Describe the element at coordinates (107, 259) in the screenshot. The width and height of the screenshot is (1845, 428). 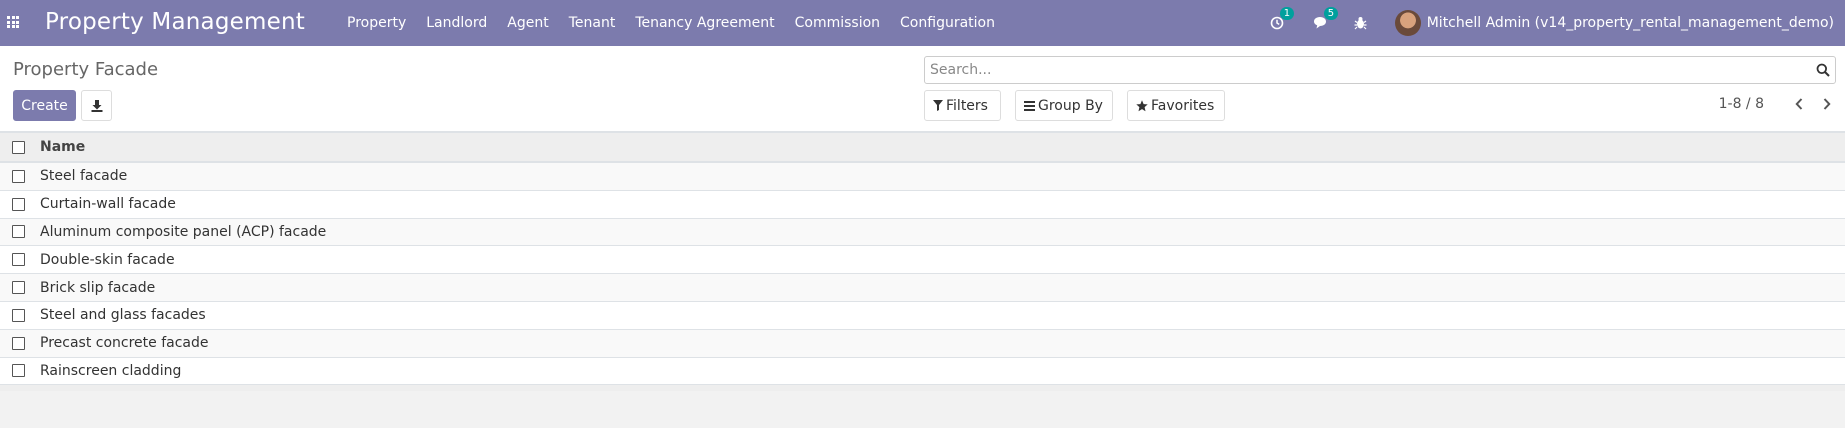
I see `row-name: Double-skin facade` at that location.